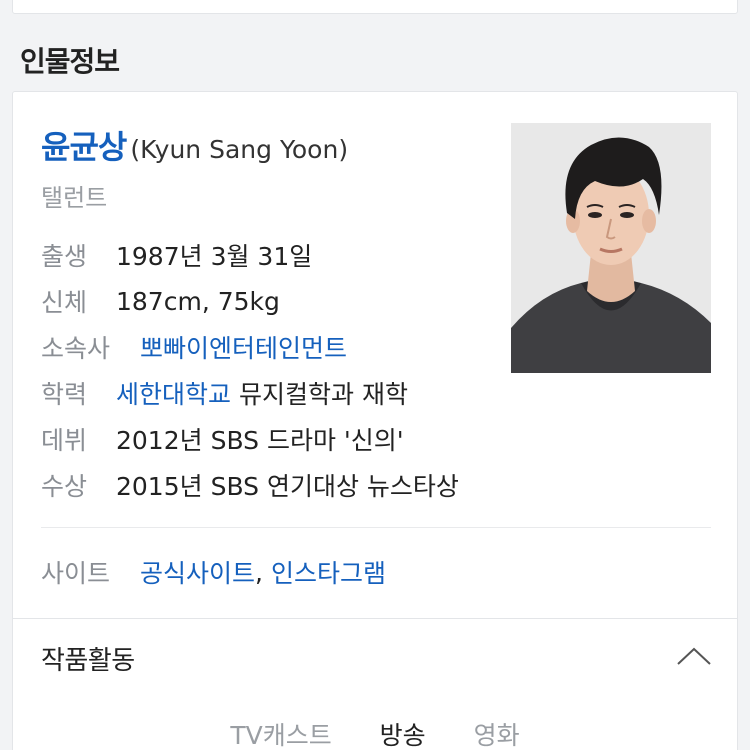  What do you see at coordinates (375, 733) in the screenshot?
I see `works-tabs: TV캐스트 방송 영화` at bounding box center [375, 733].